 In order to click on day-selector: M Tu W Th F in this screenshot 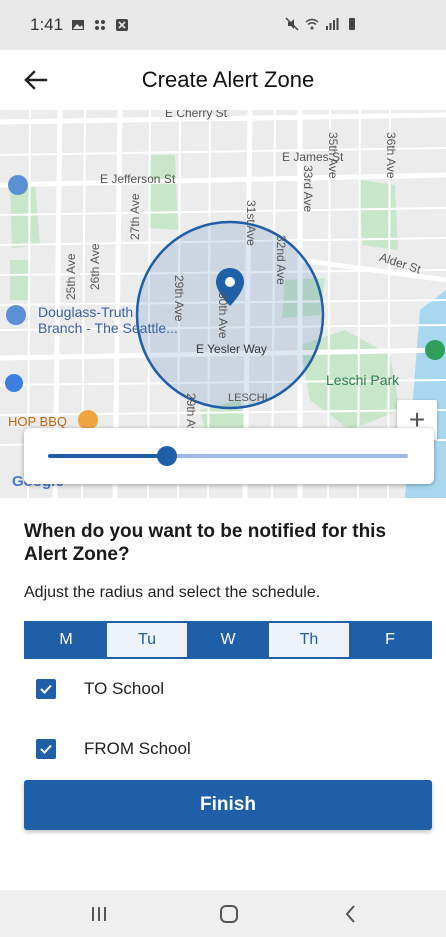, I will do `click(228, 640)`.